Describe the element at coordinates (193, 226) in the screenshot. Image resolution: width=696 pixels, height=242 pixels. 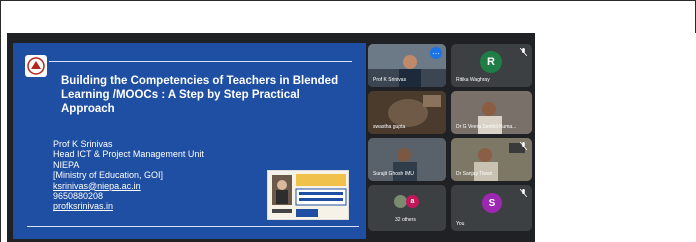
I see `slide-bottom-rule` at that location.